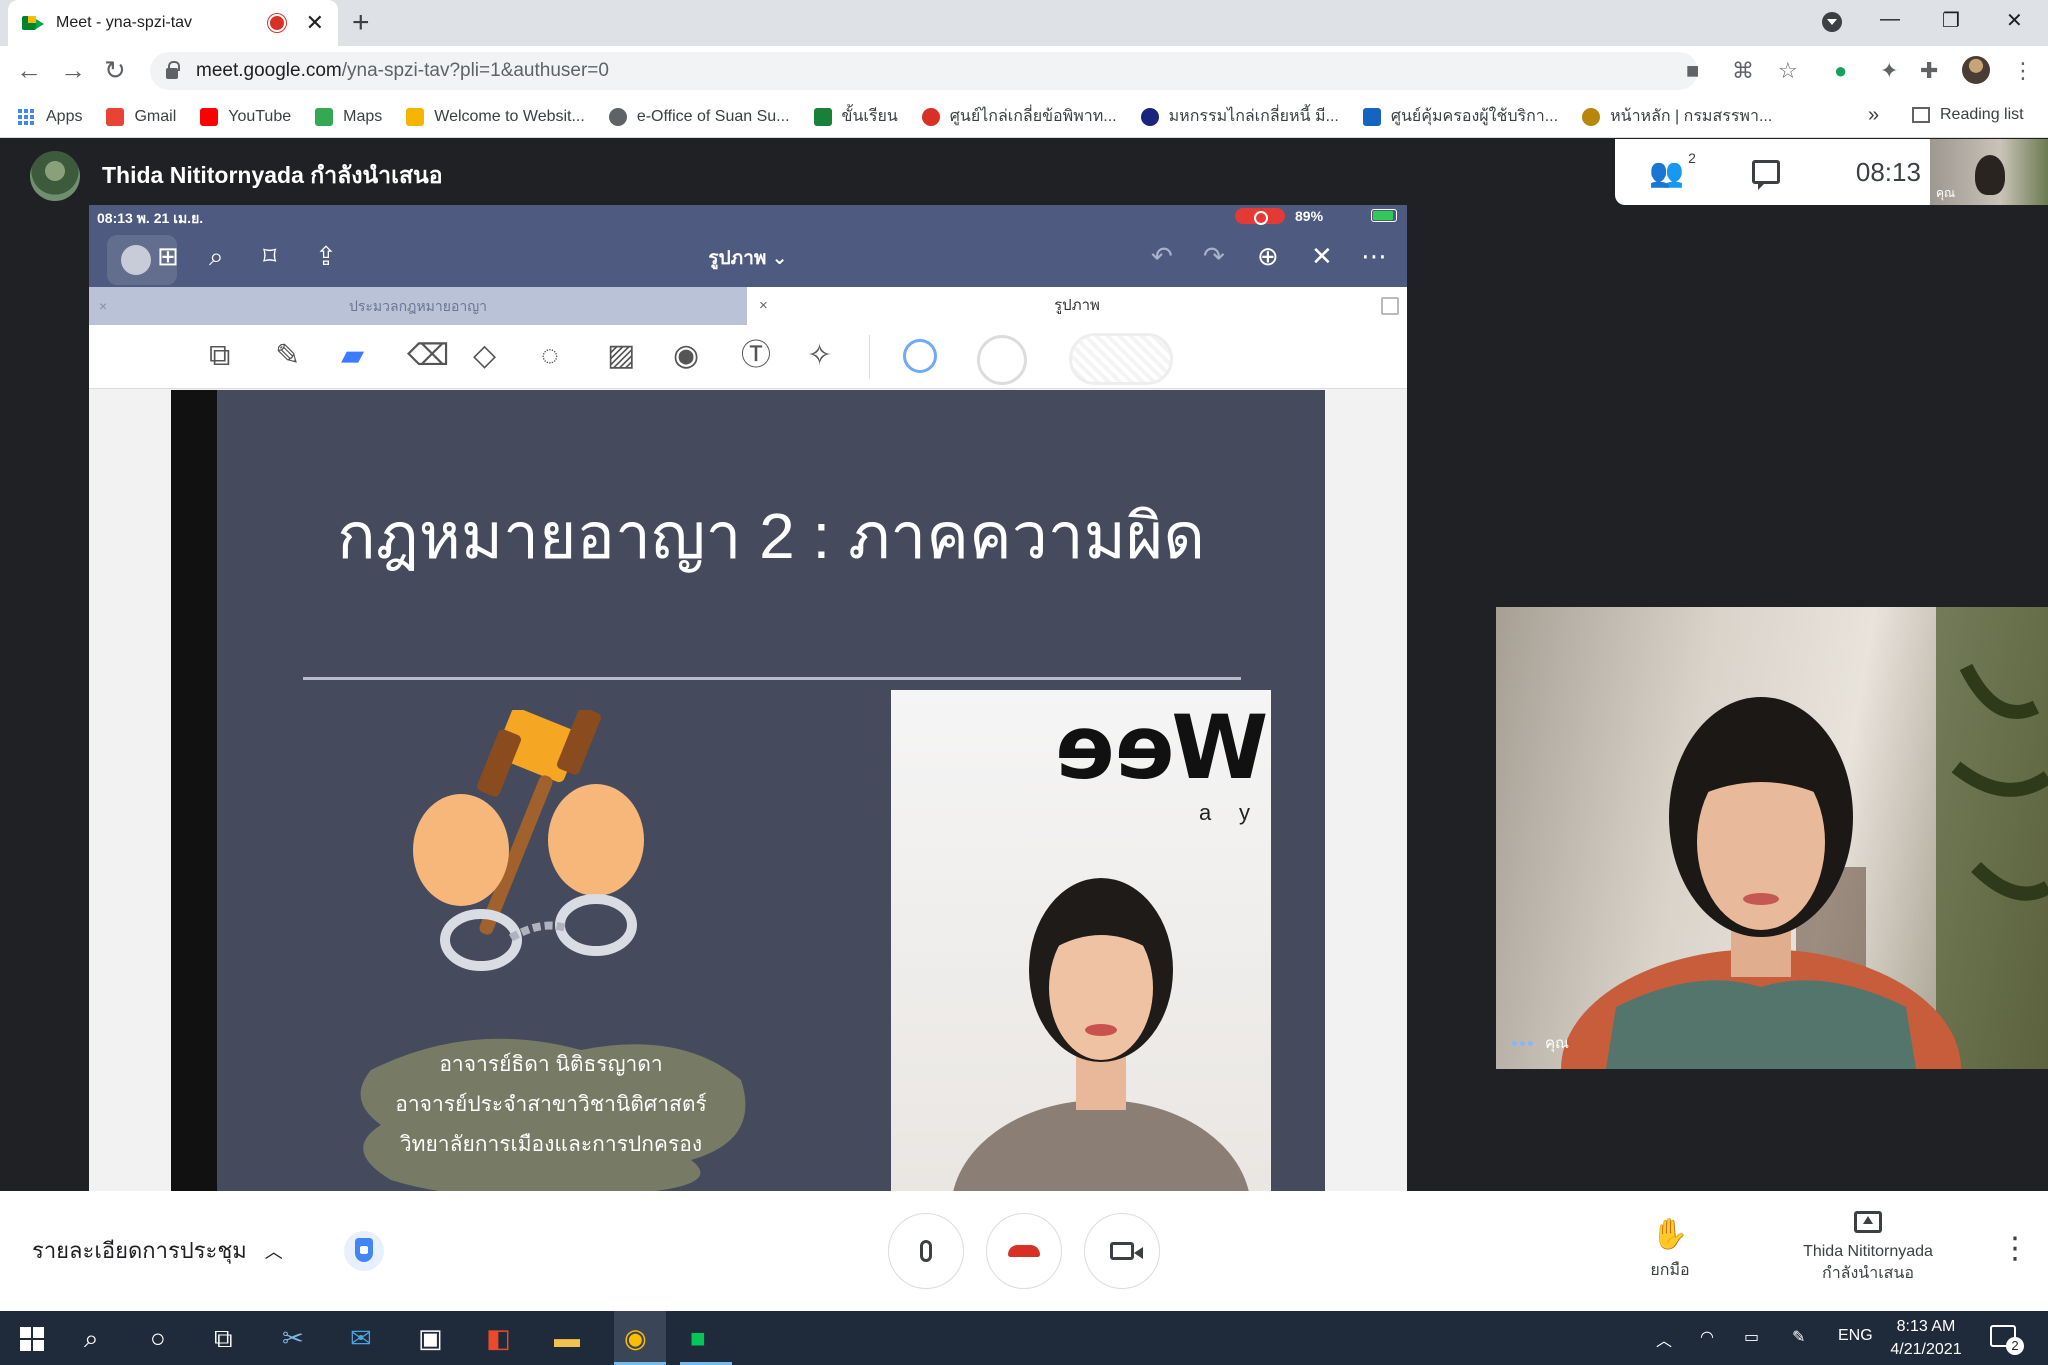 The width and height of the screenshot is (2048, 1365). What do you see at coordinates (1926, 1338) in the screenshot?
I see `taskbar-clock: 8:13 AM 4/21/2021` at bounding box center [1926, 1338].